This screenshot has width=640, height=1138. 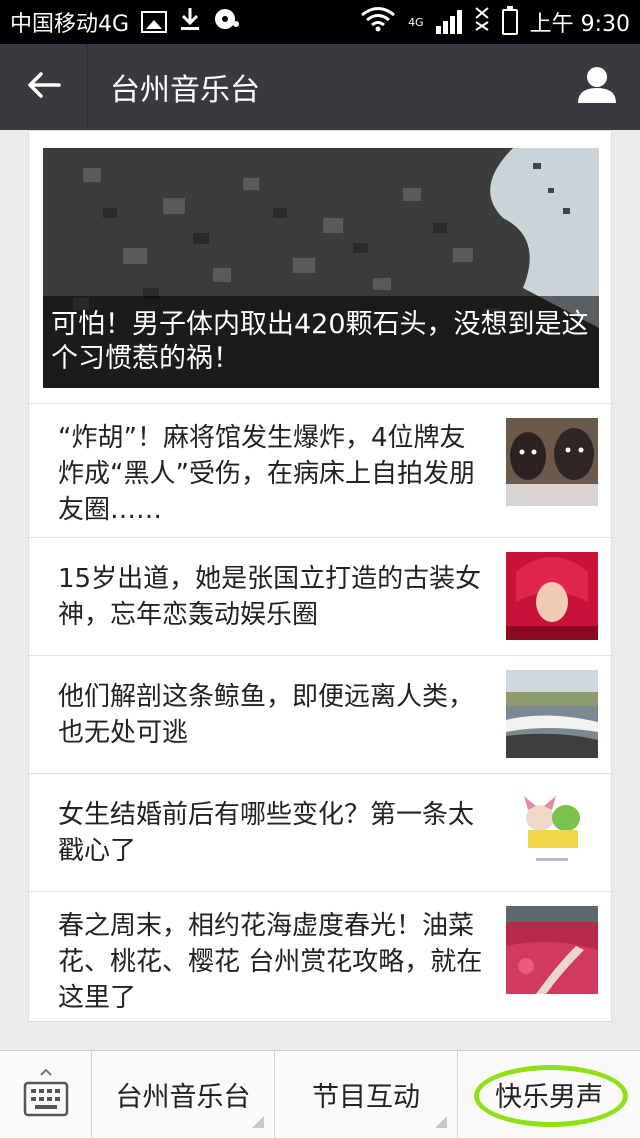 What do you see at coordinates (416, 22) in the screenshot?
I see `network-type-label: 4G` at bounding box center [416, 22].